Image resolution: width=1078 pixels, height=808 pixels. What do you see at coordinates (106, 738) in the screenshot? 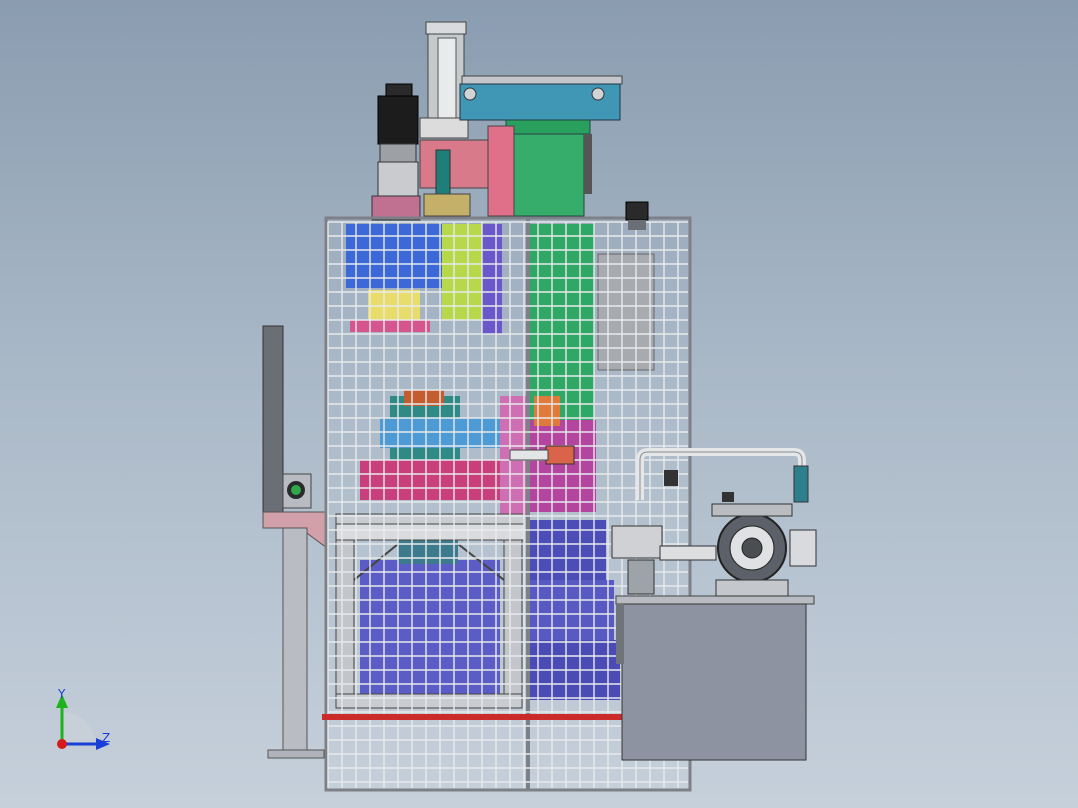
I see `z-axis-label: Z` at bounding box center [106, 738].